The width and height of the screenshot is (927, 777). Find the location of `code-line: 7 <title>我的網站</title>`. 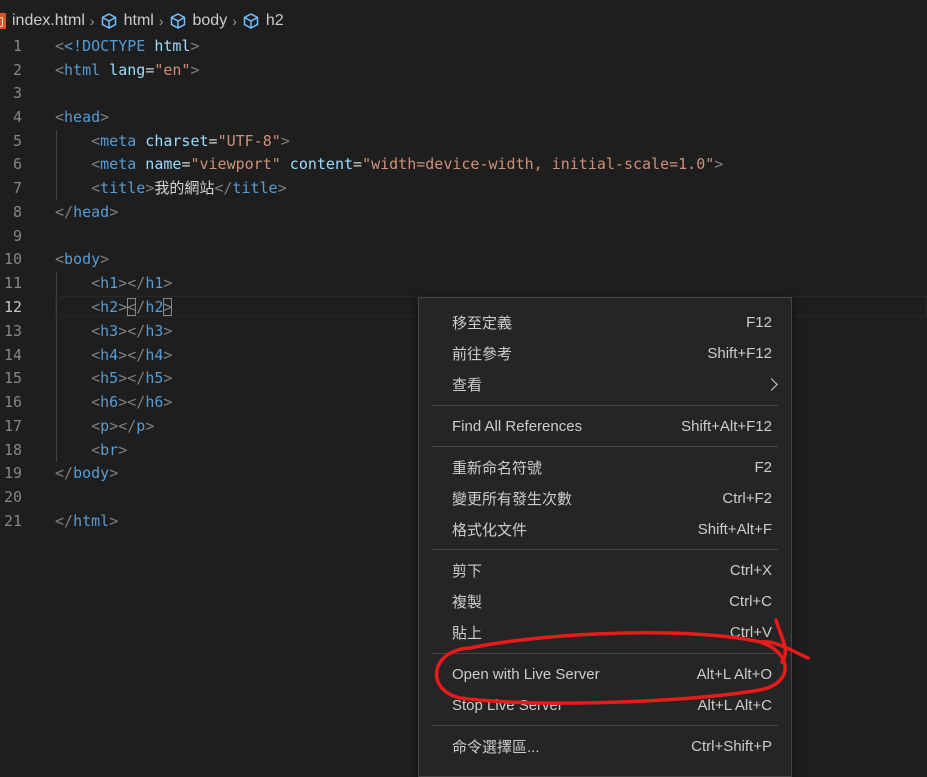

code-line: 7 <title>我的網站</title> is located at coordinates (463, 187).